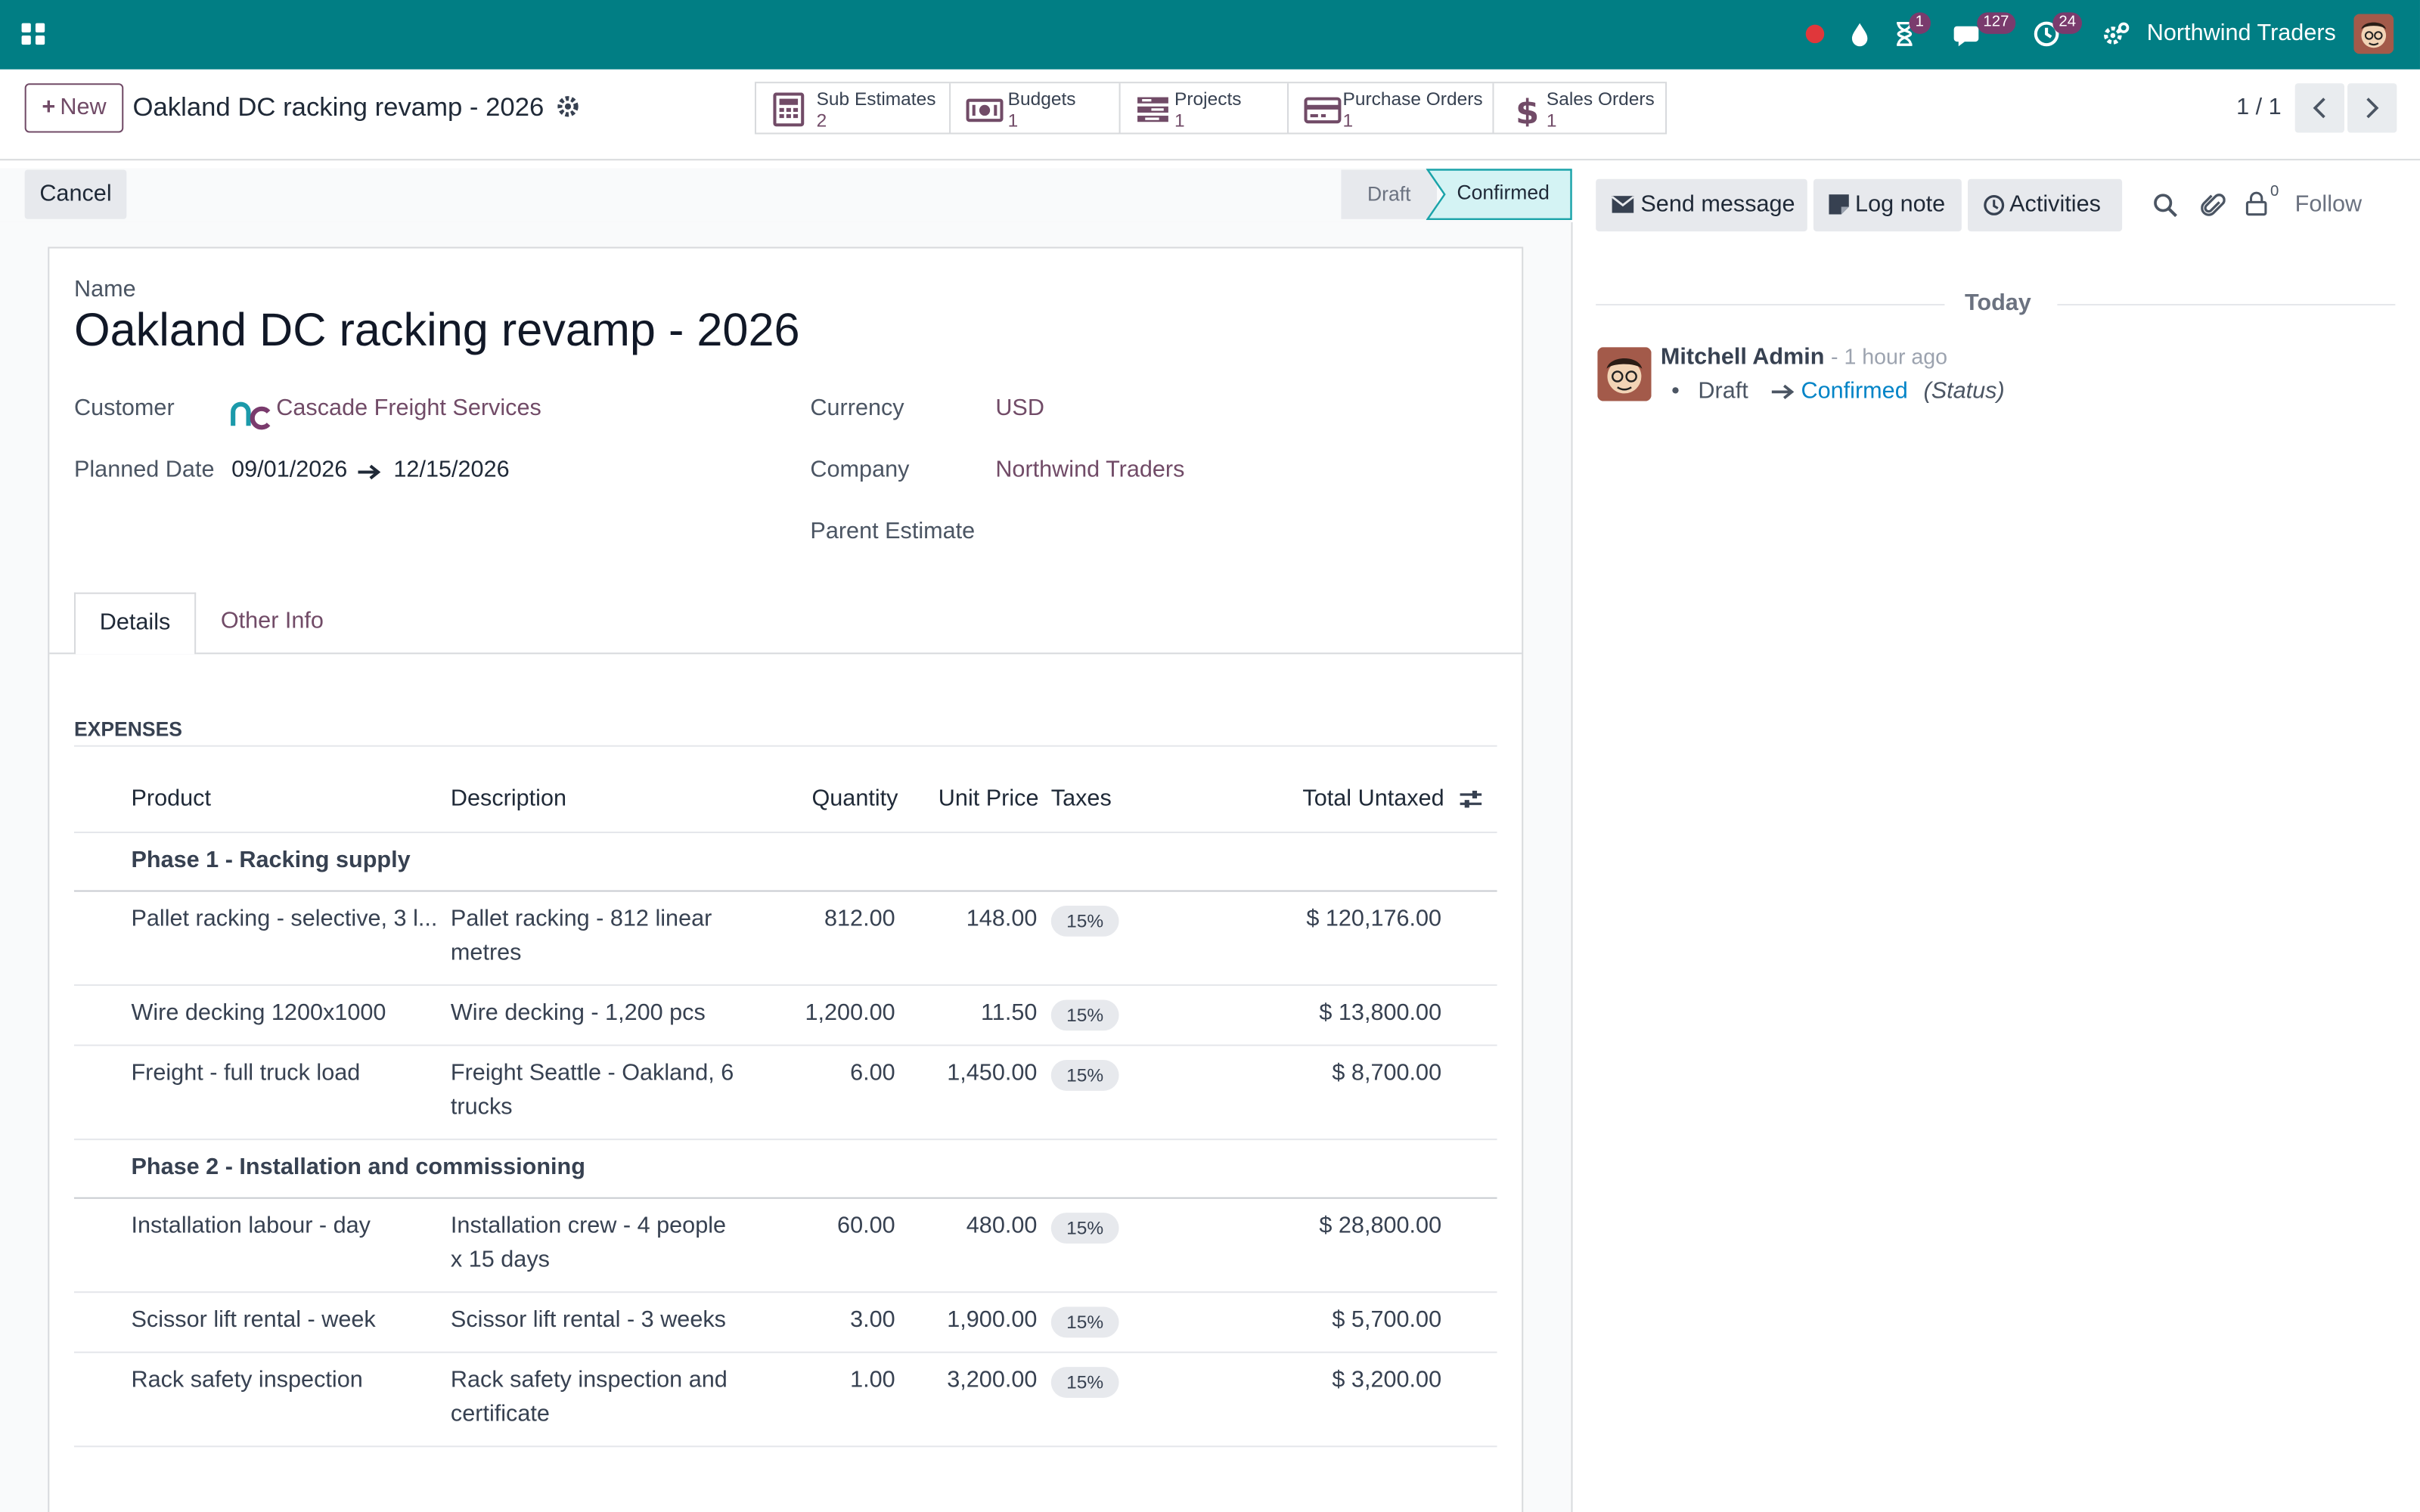  Describe the element at coordinates (1389, 194) in the screenshot. I see `stage-draft: Draft` at that location.